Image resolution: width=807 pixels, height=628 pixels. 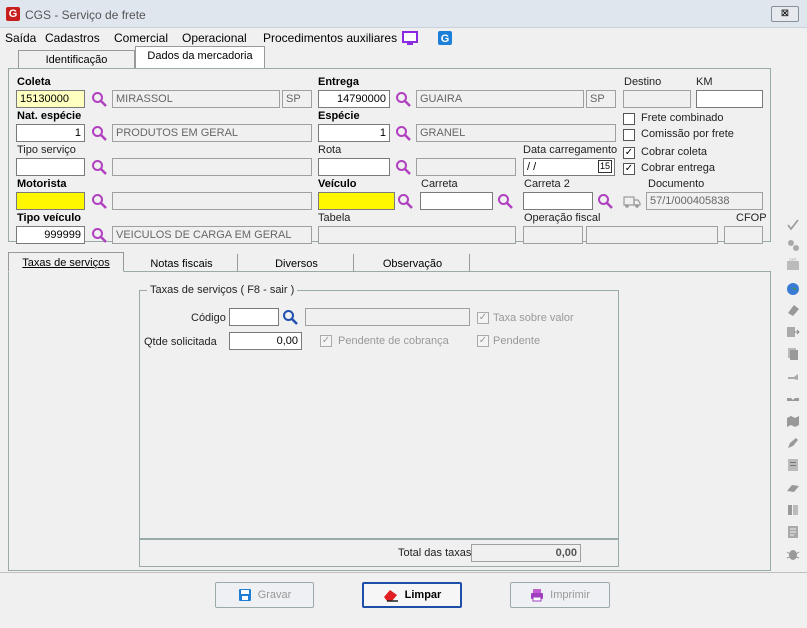 I want to click on gravar-label: Gravar, so click(x=274, y=595).